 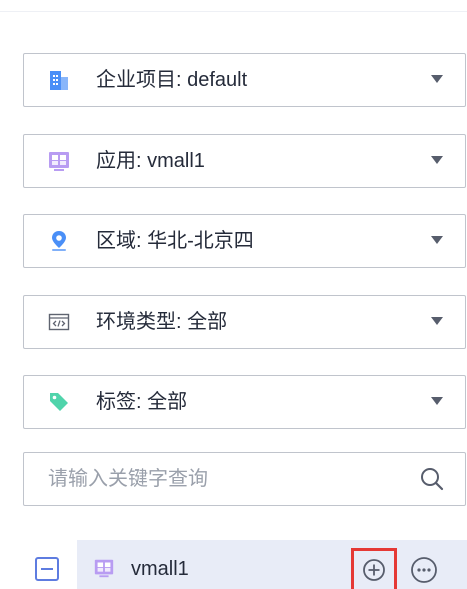 What do you see at coordinates (142, 402) in the screenshot?
I see `tags-text: 标签: 全部` at bounding box center [142, 402].